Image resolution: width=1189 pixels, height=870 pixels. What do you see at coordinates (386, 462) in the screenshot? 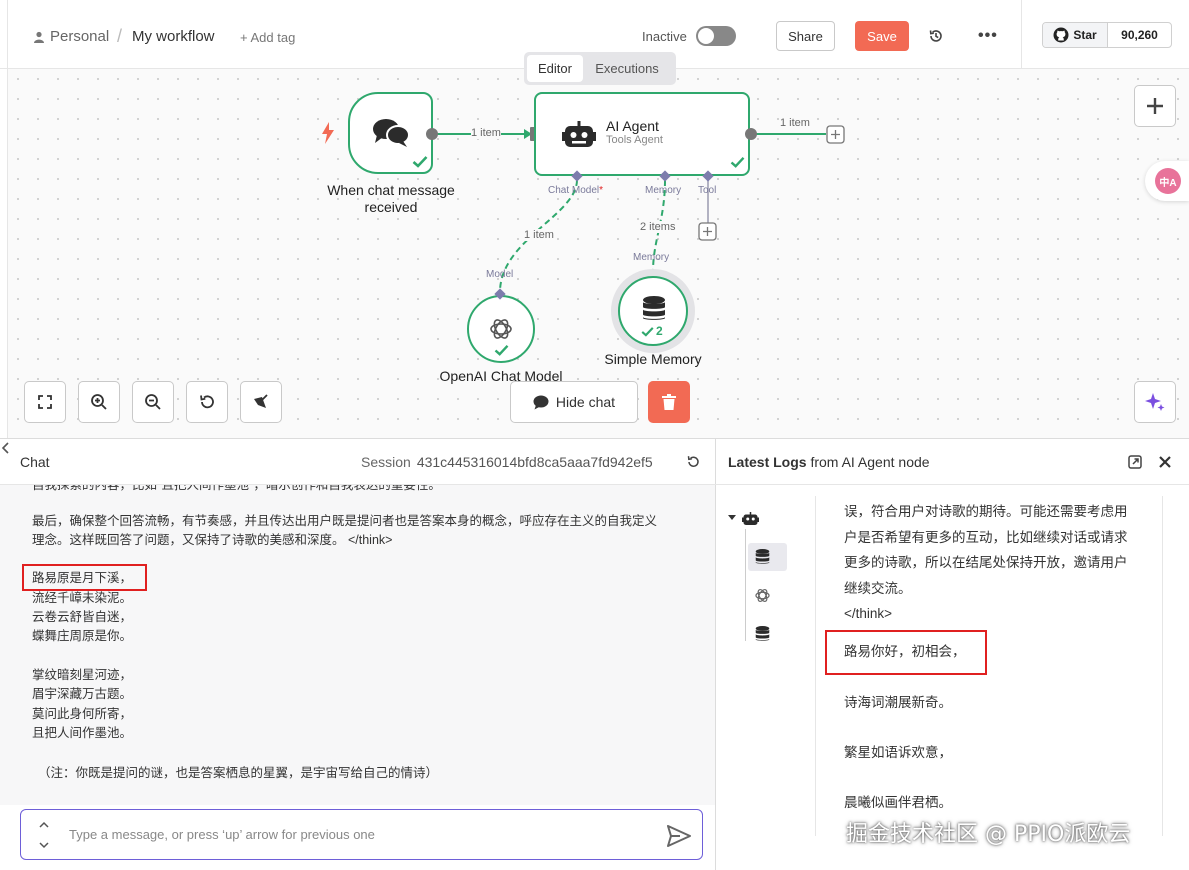
I see `session-label: Session` at bounding box center [386, 462].